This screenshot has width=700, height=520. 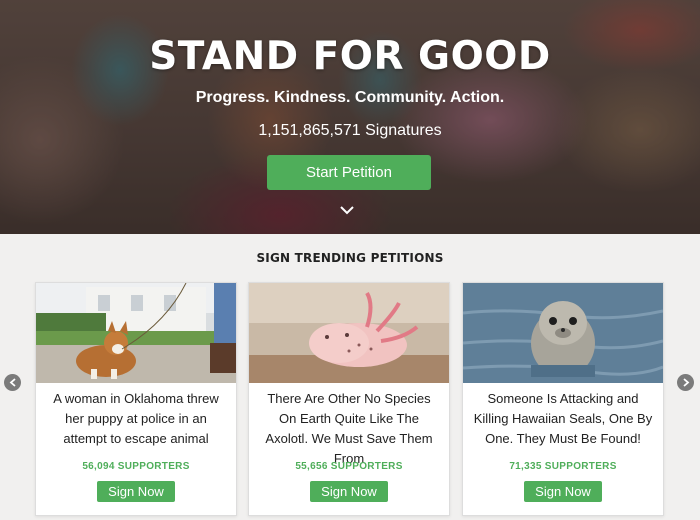 I want to click on signature-count: 1,151,865,571 Signatures, so click(x=350, y=130).